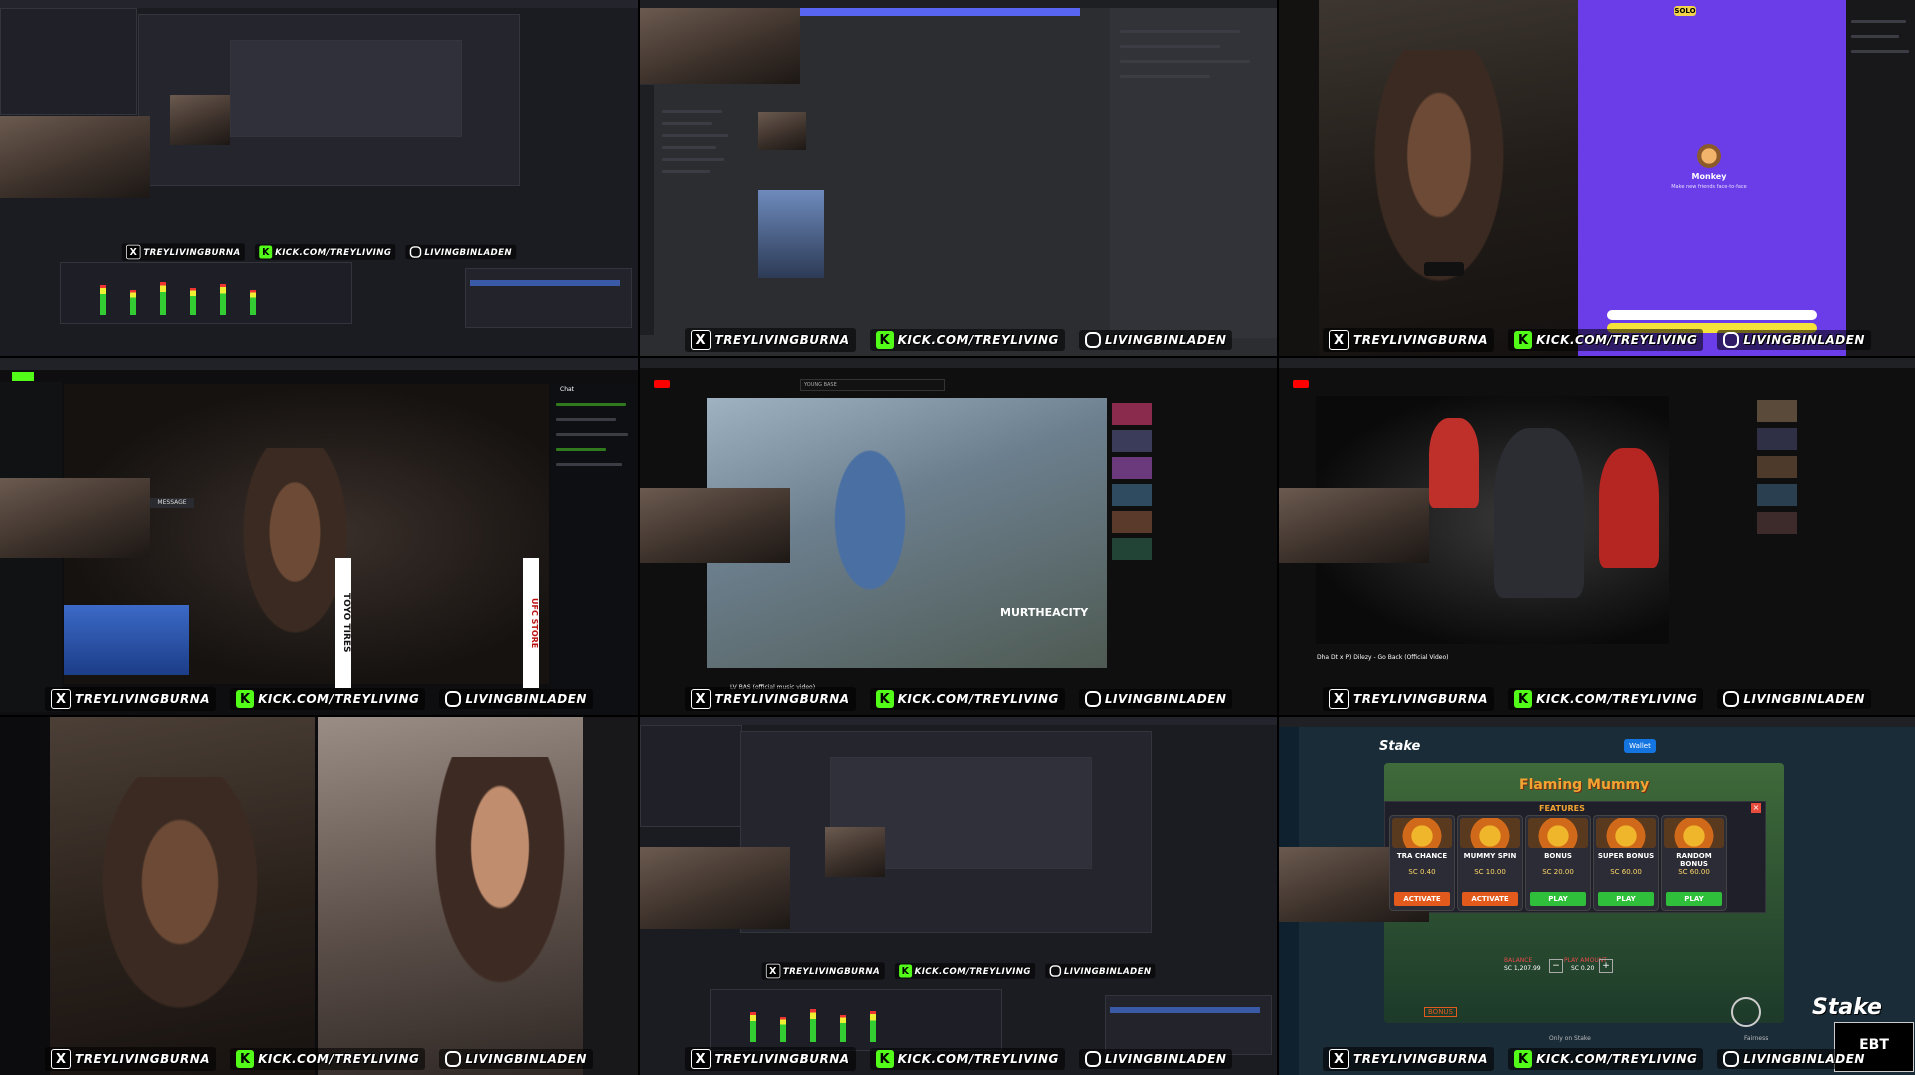 Image resolution: width=1915 pixels, height=1075 pixels. What do you see at coordinates (1685, 11) in the screenshot?
I see `solo-badge: SOLO` at bounding box center [1685, 11].